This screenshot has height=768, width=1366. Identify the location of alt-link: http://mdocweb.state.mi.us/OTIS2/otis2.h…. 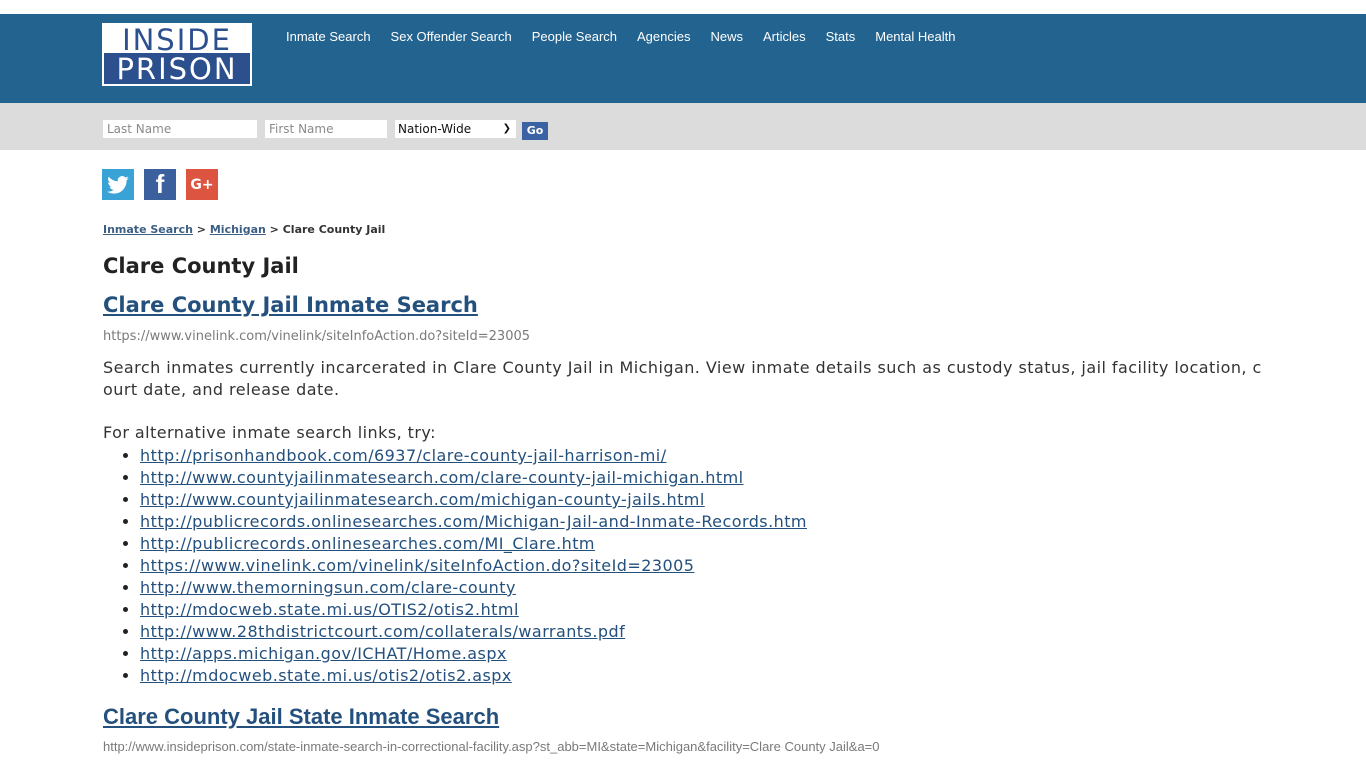
(329, 609).